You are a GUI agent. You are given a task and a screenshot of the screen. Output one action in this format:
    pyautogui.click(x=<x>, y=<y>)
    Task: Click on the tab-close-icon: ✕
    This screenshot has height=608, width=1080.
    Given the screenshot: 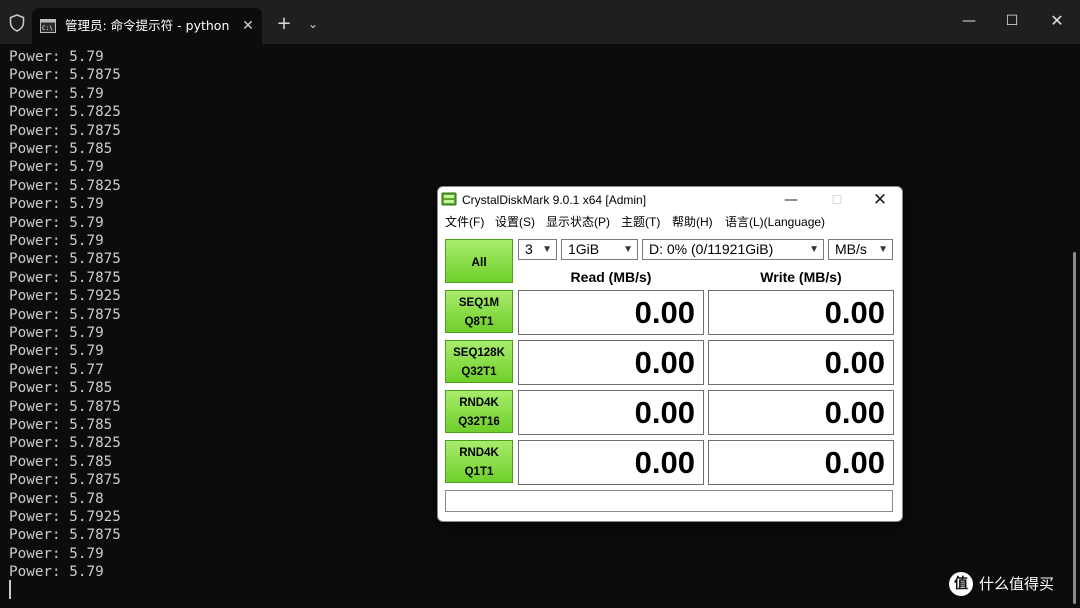 What is the action you would take?
    pyautogui.click(x=248, y=26)
    